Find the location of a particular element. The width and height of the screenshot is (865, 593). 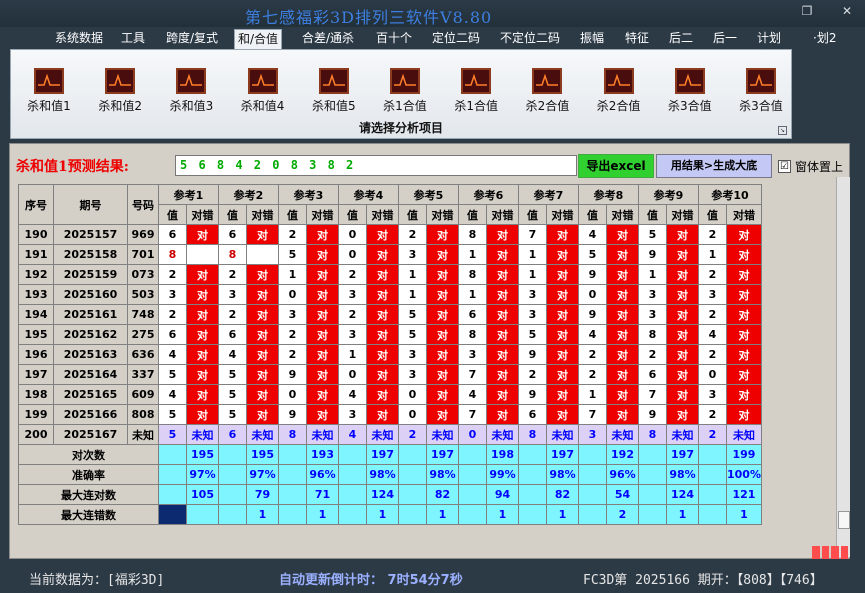

stats-value: 96% is located at coordinates (622, 474).